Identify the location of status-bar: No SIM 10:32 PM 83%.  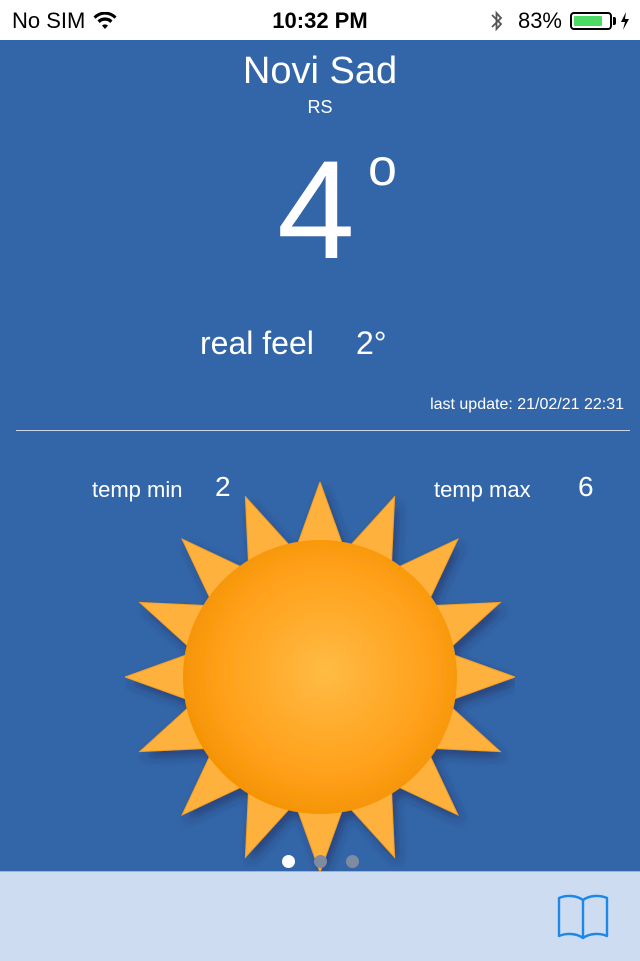
(320, 20).